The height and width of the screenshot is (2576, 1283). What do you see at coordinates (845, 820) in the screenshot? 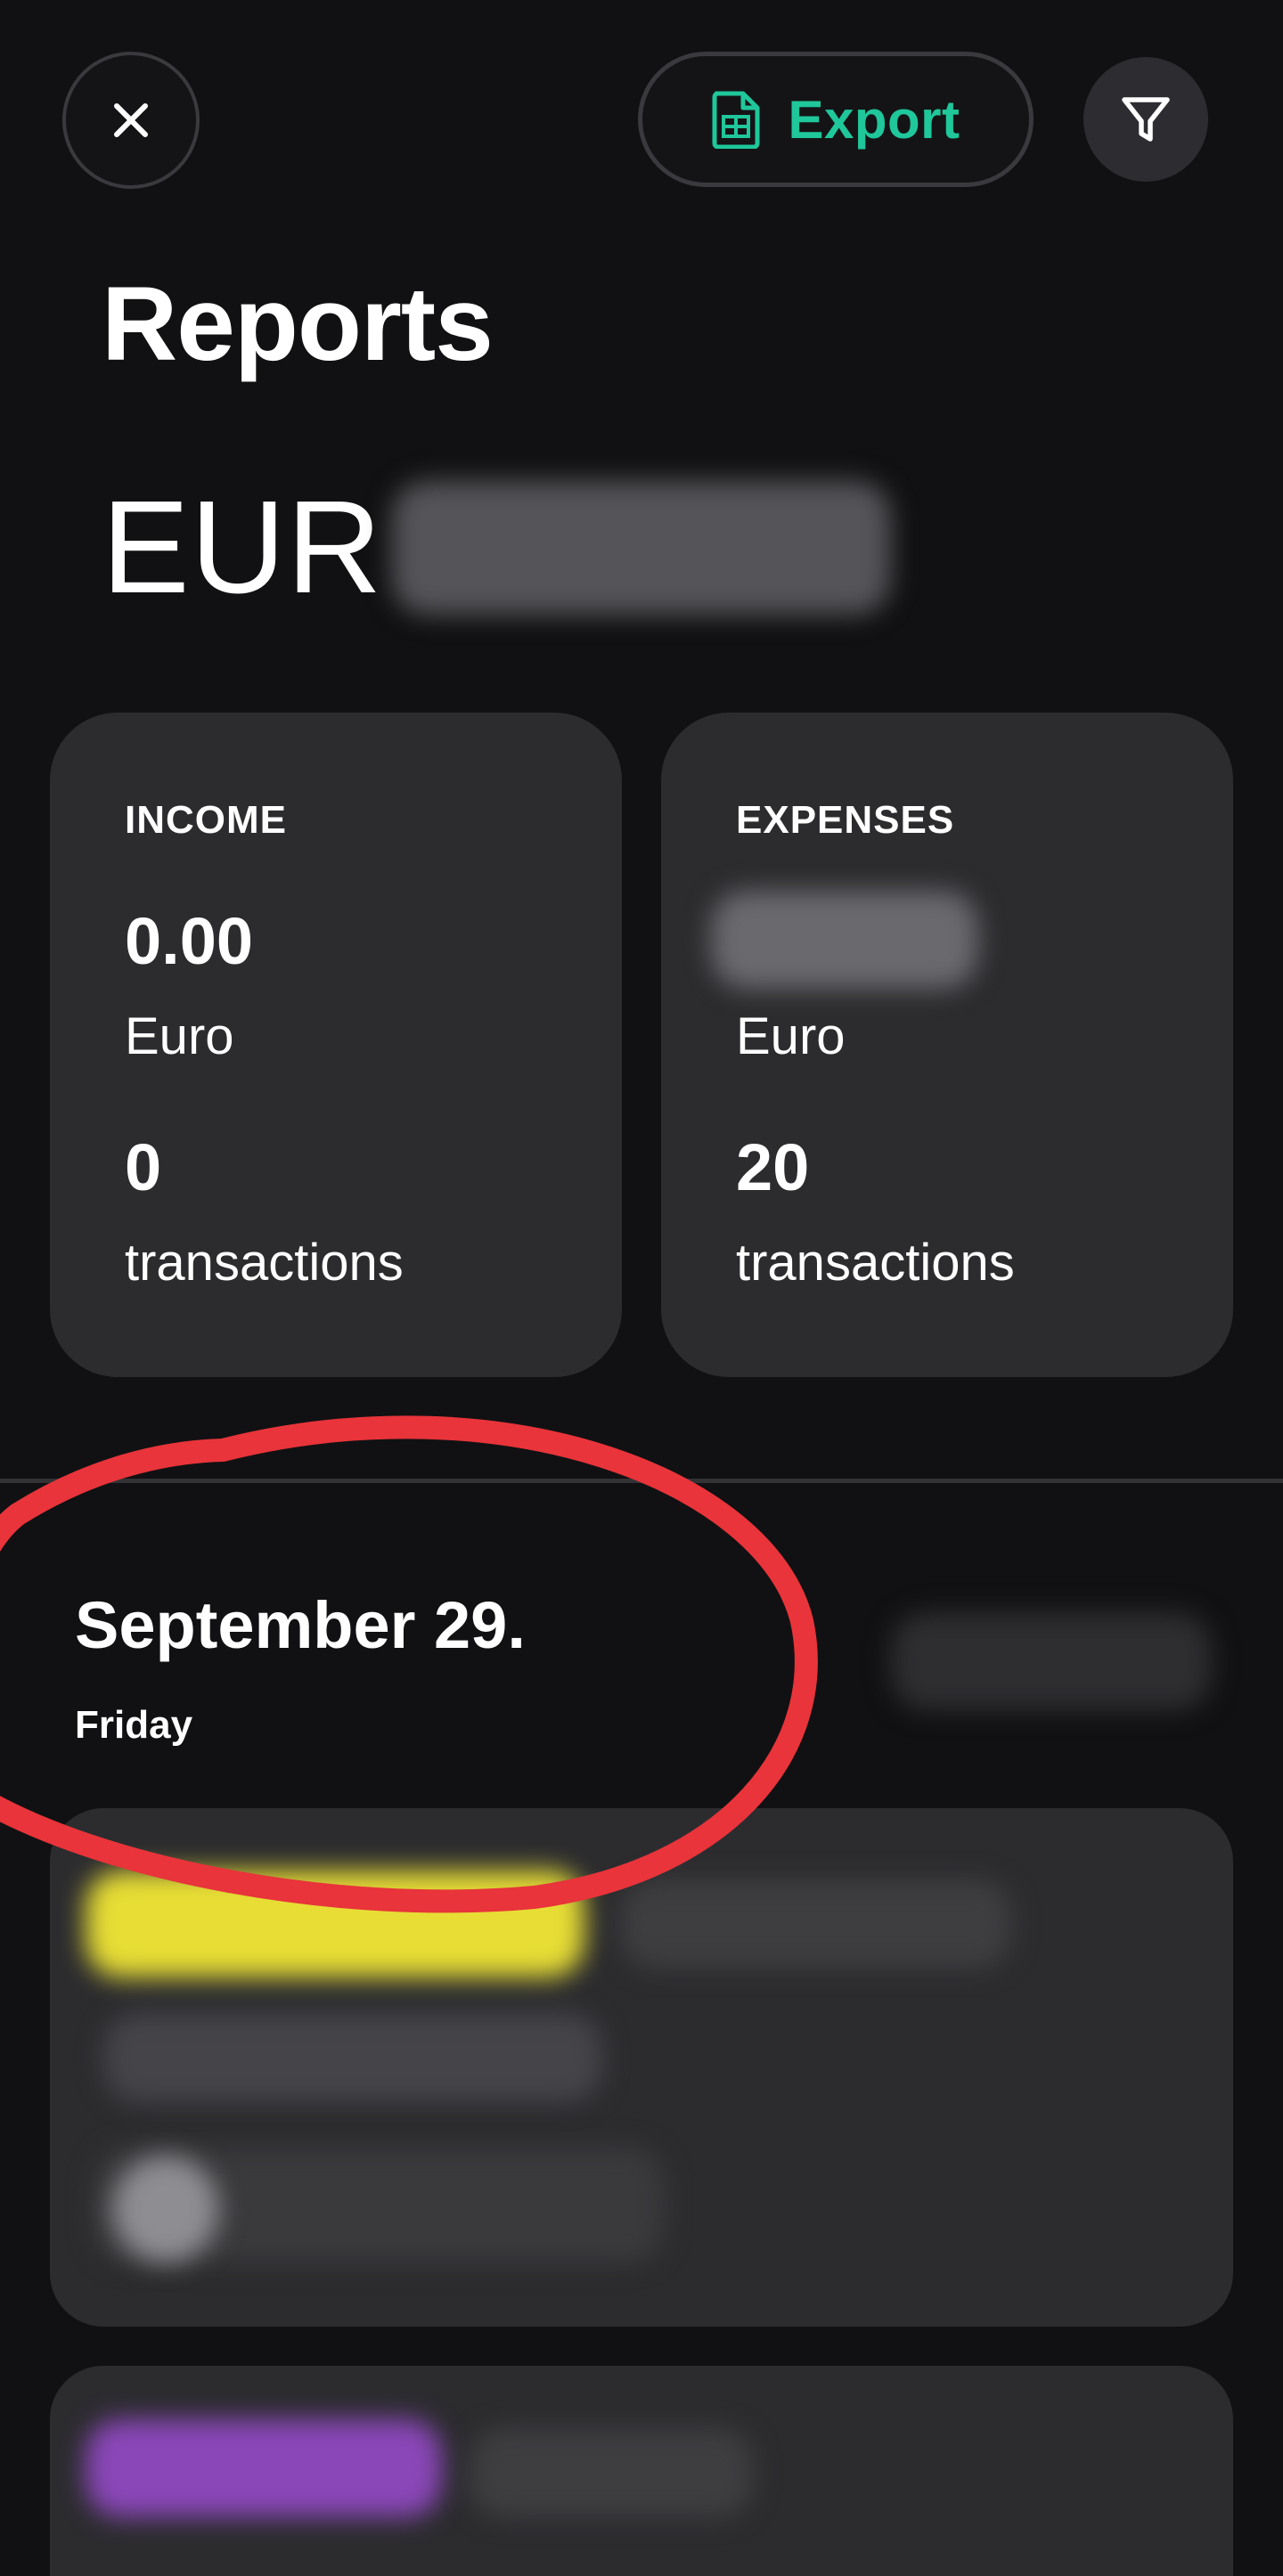
I see `expenses-heading: EXPENSES` at bounding box center [845, 820].